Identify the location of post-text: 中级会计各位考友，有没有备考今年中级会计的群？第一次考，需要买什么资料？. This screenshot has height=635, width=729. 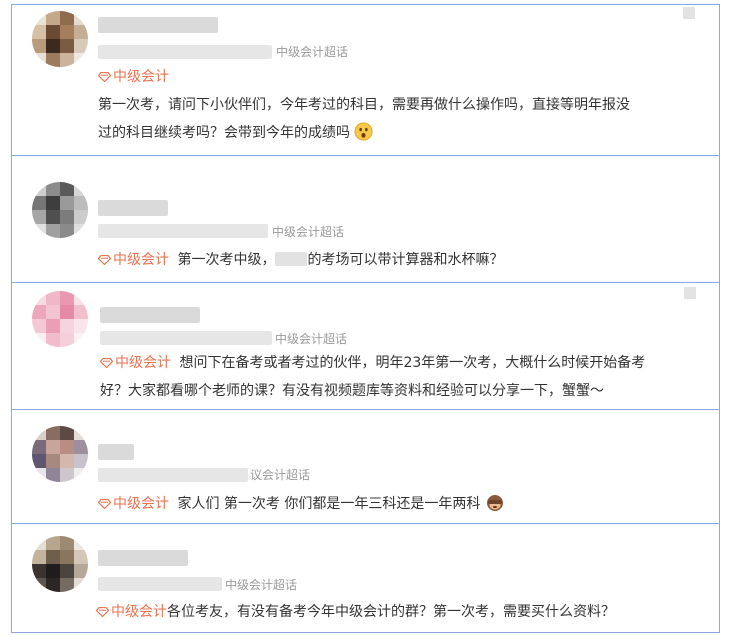
(403, 612).